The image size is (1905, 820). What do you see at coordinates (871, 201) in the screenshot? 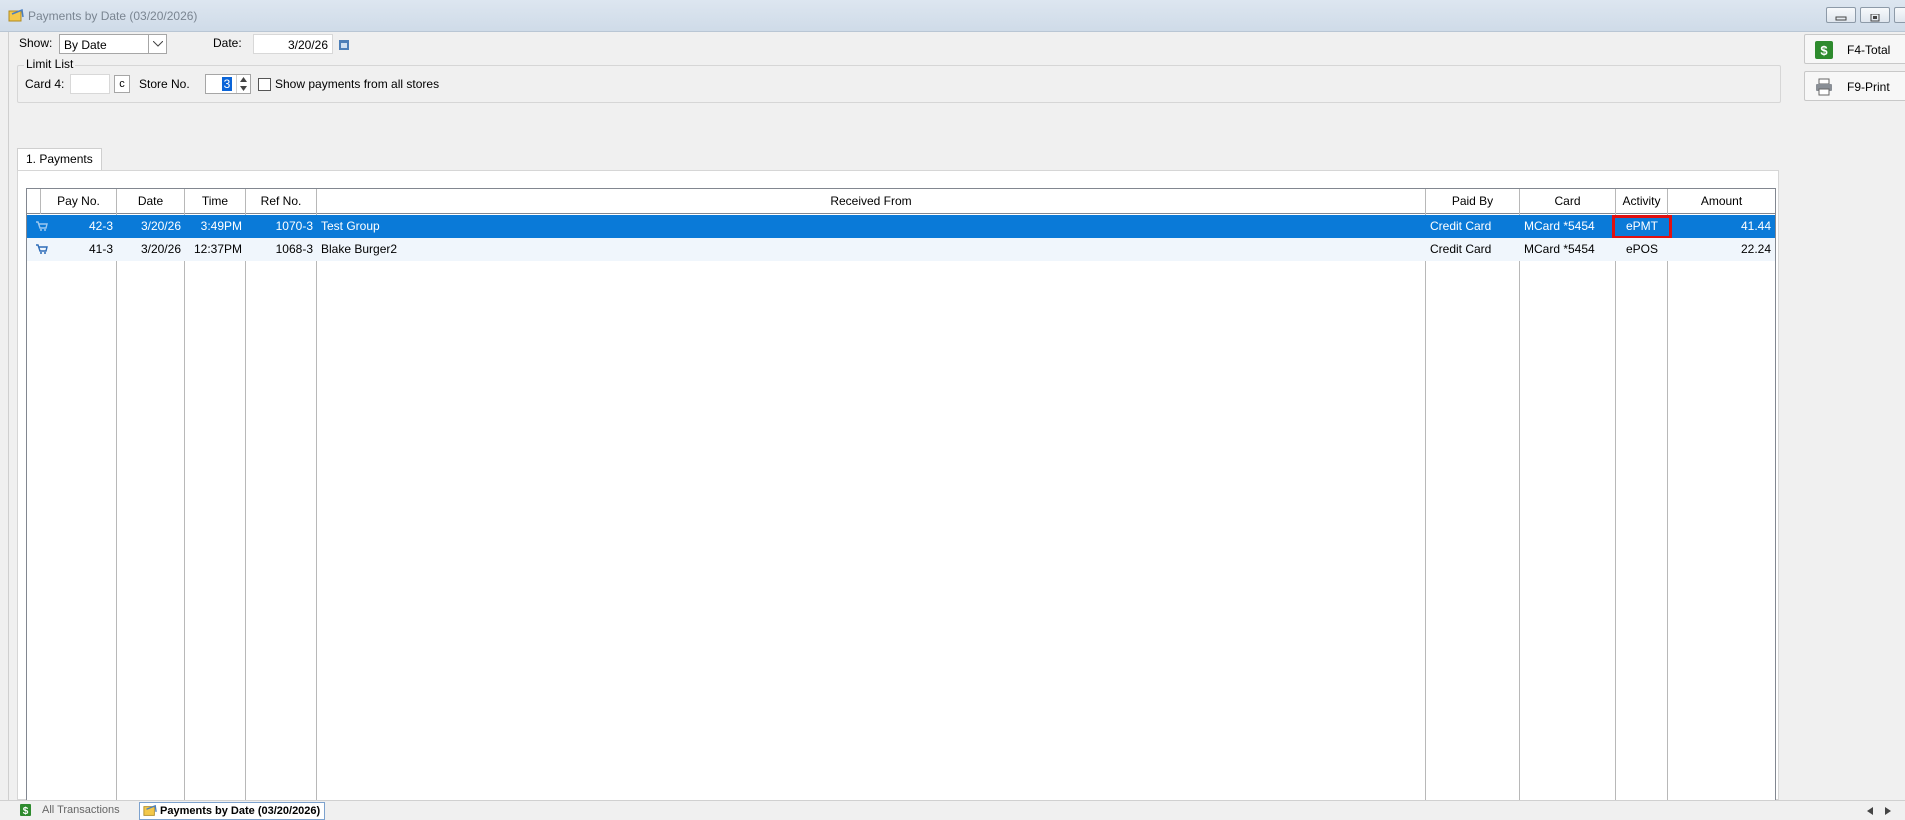
I see `col-header-received-from: Received From` at bounding box center [871, 201].